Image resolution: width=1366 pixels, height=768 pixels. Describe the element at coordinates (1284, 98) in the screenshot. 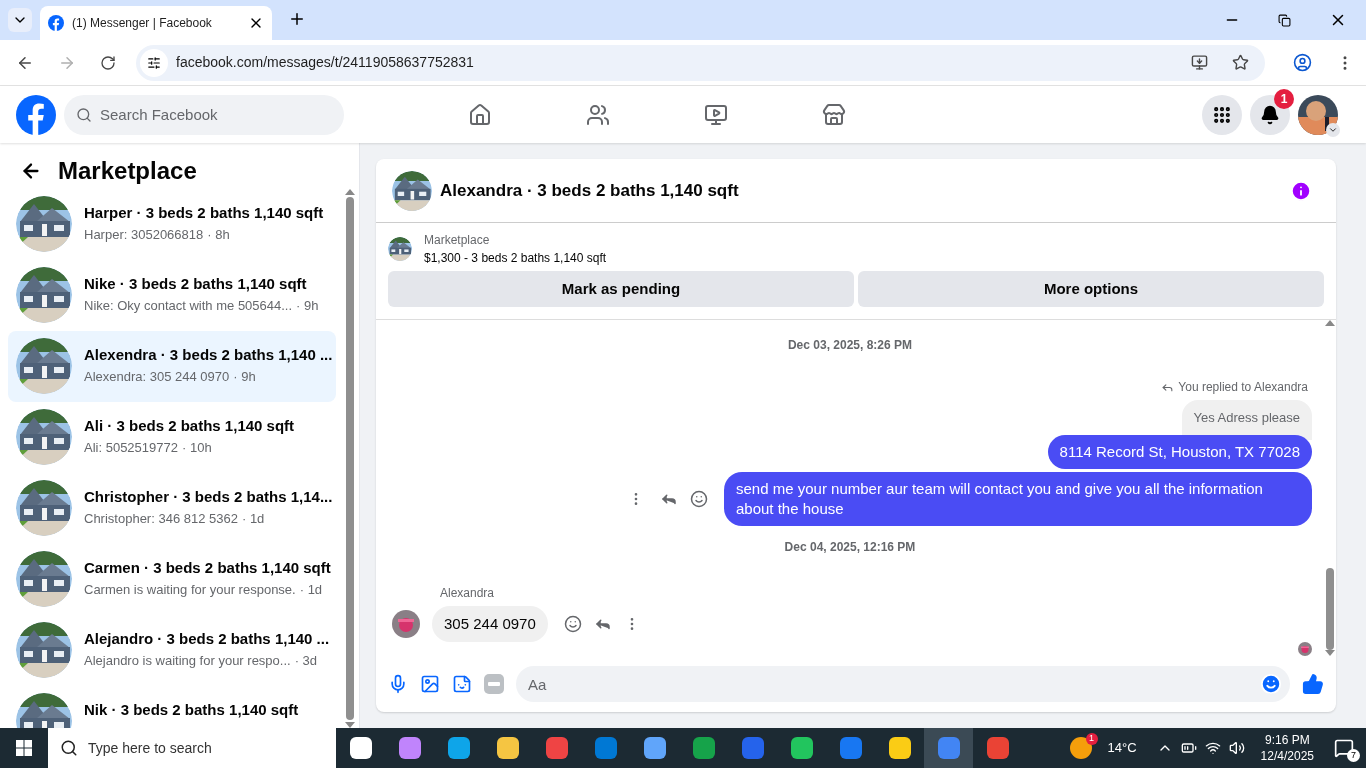

I see `notification-badge: 1` at that location.